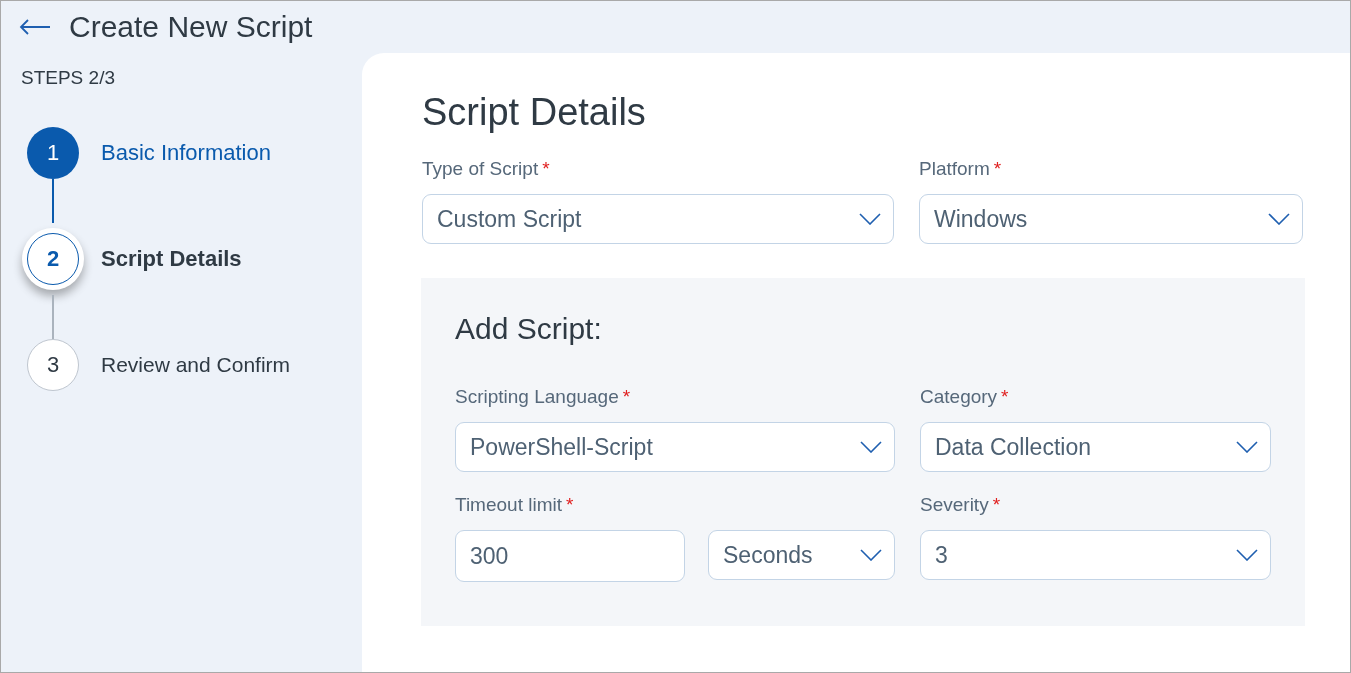 The image size is (1351, 673). Describe the element at coordinates (543, 397) in the screenshot. I see `field-label: Scripting Language *` at that location.